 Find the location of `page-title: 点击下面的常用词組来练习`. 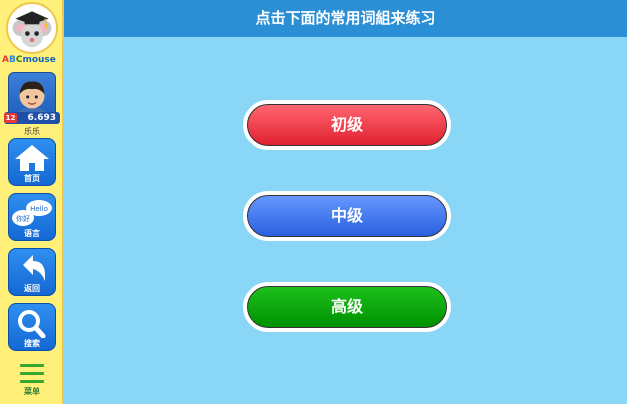

page-title: 点击下面的常用词組来练习 is located at coordinates (345, 18).